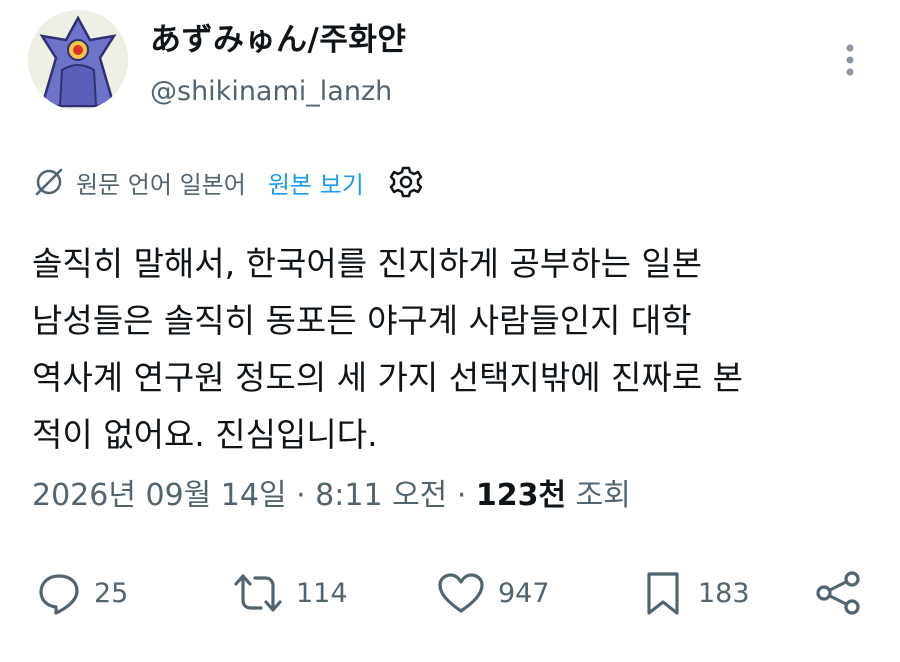  I want to click on reply-icon, so click(59, 594).